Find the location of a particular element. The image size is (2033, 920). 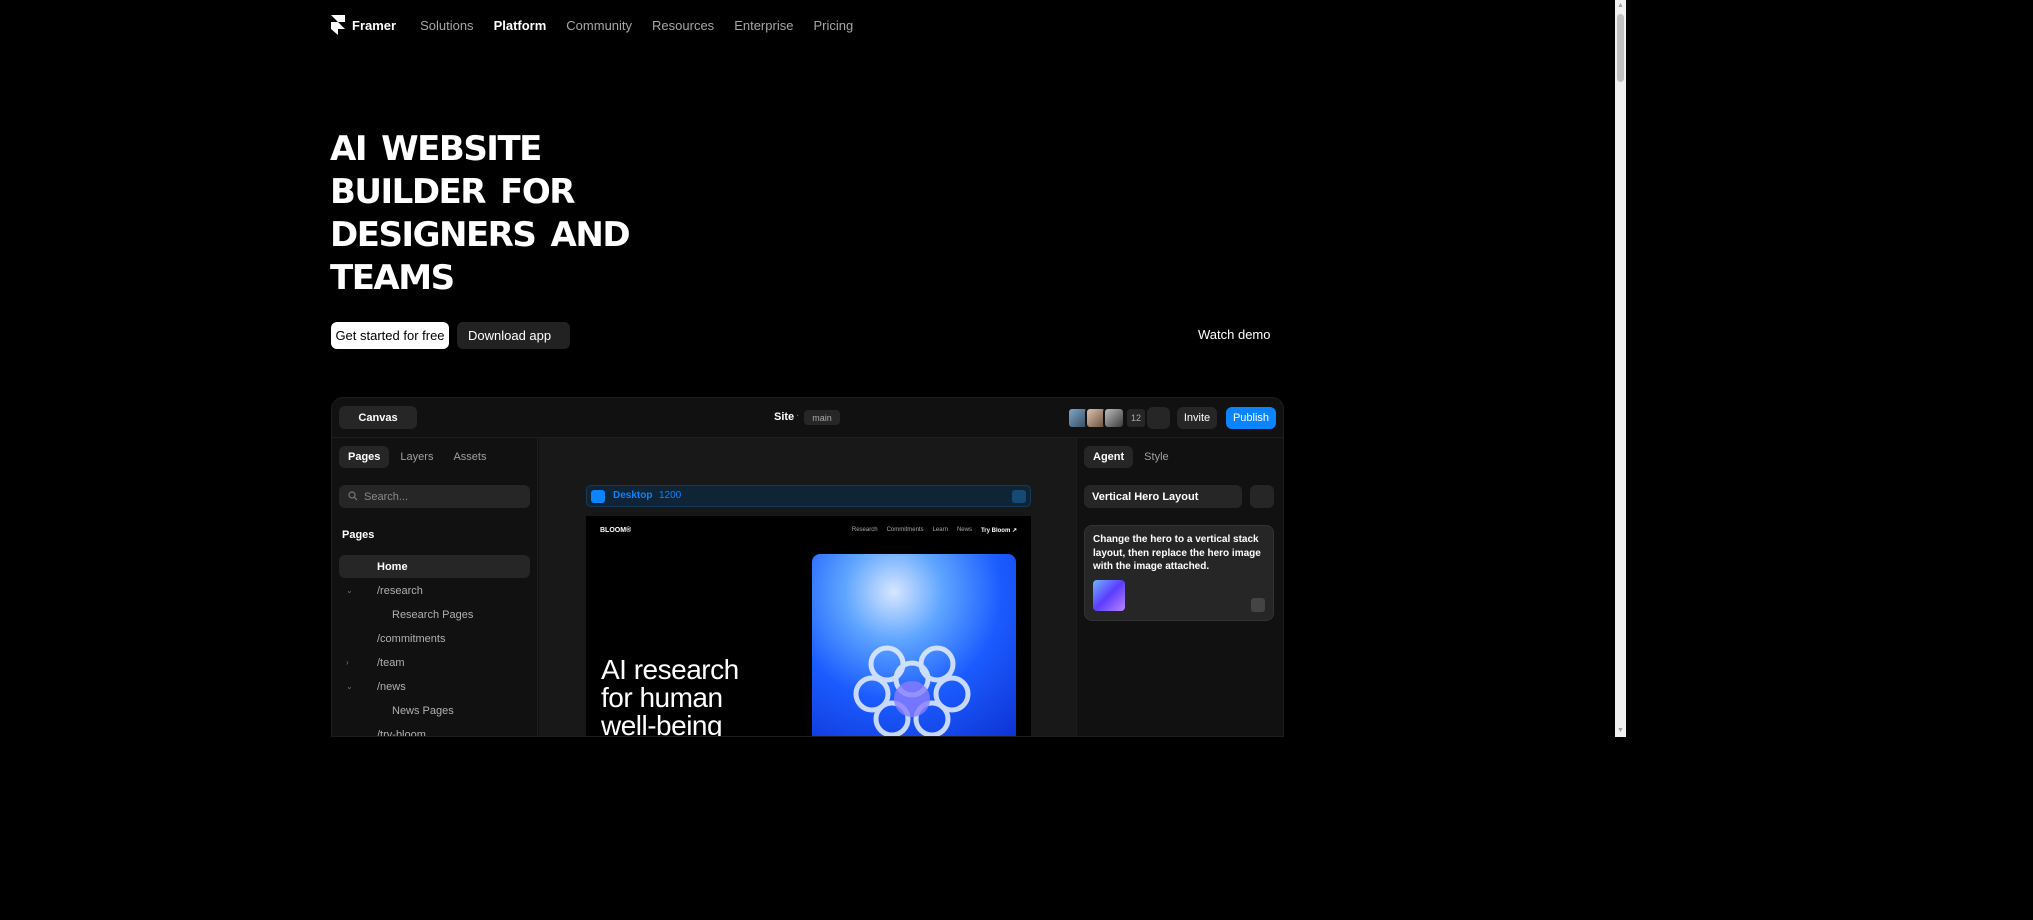

page-label: News Pages is located at coordinates (423, 710).